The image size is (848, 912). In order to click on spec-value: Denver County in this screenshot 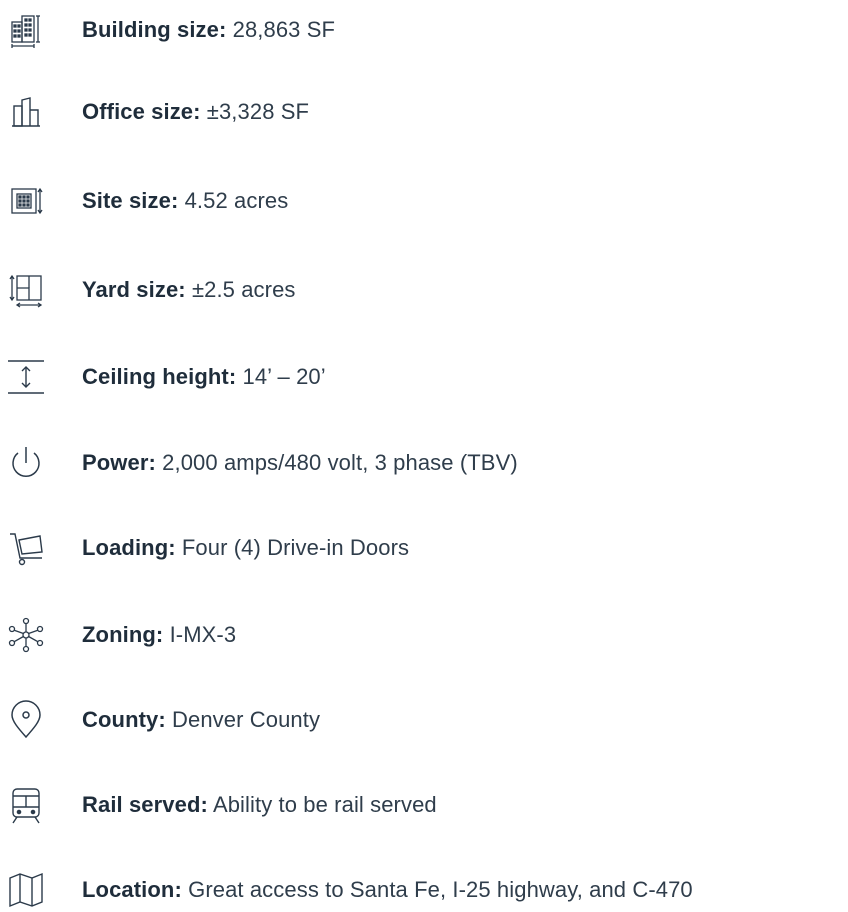, I will do `click(246, 719)`.